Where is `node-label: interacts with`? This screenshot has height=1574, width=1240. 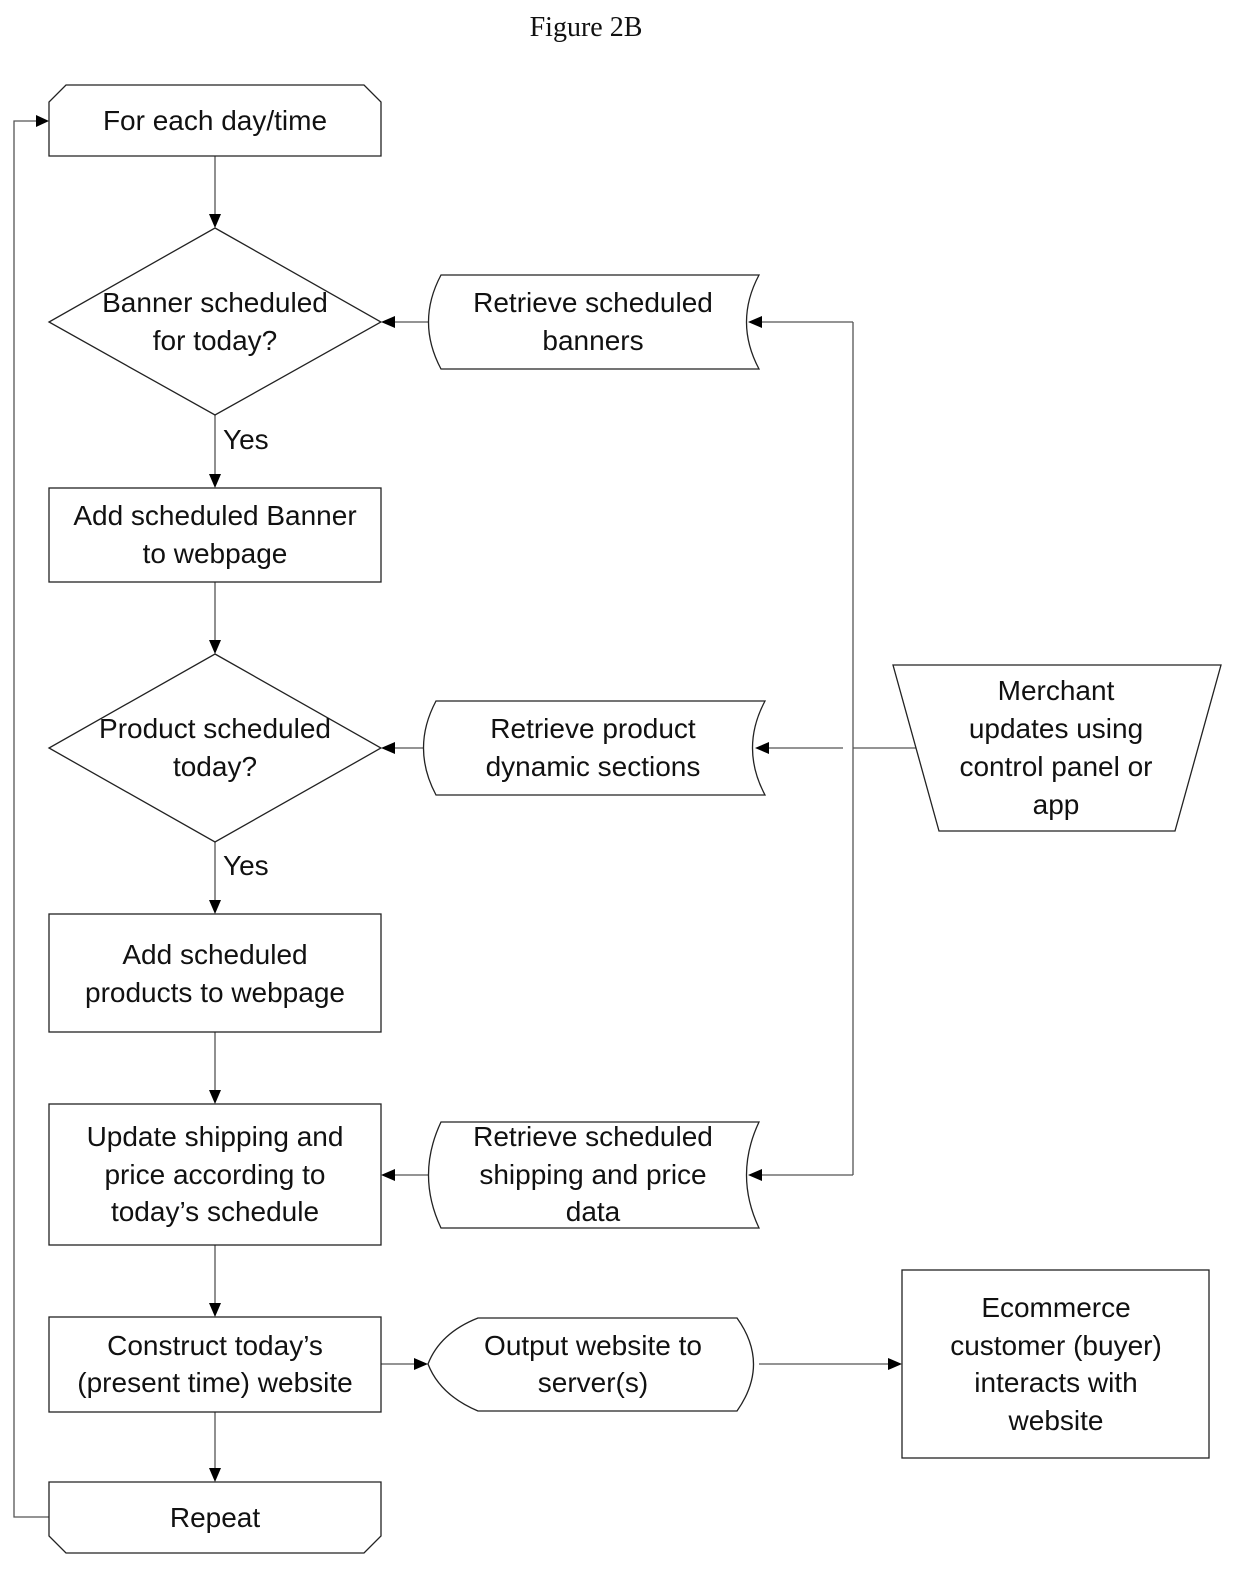
node-label: interacts with is located at coordinates (1055, 1382).